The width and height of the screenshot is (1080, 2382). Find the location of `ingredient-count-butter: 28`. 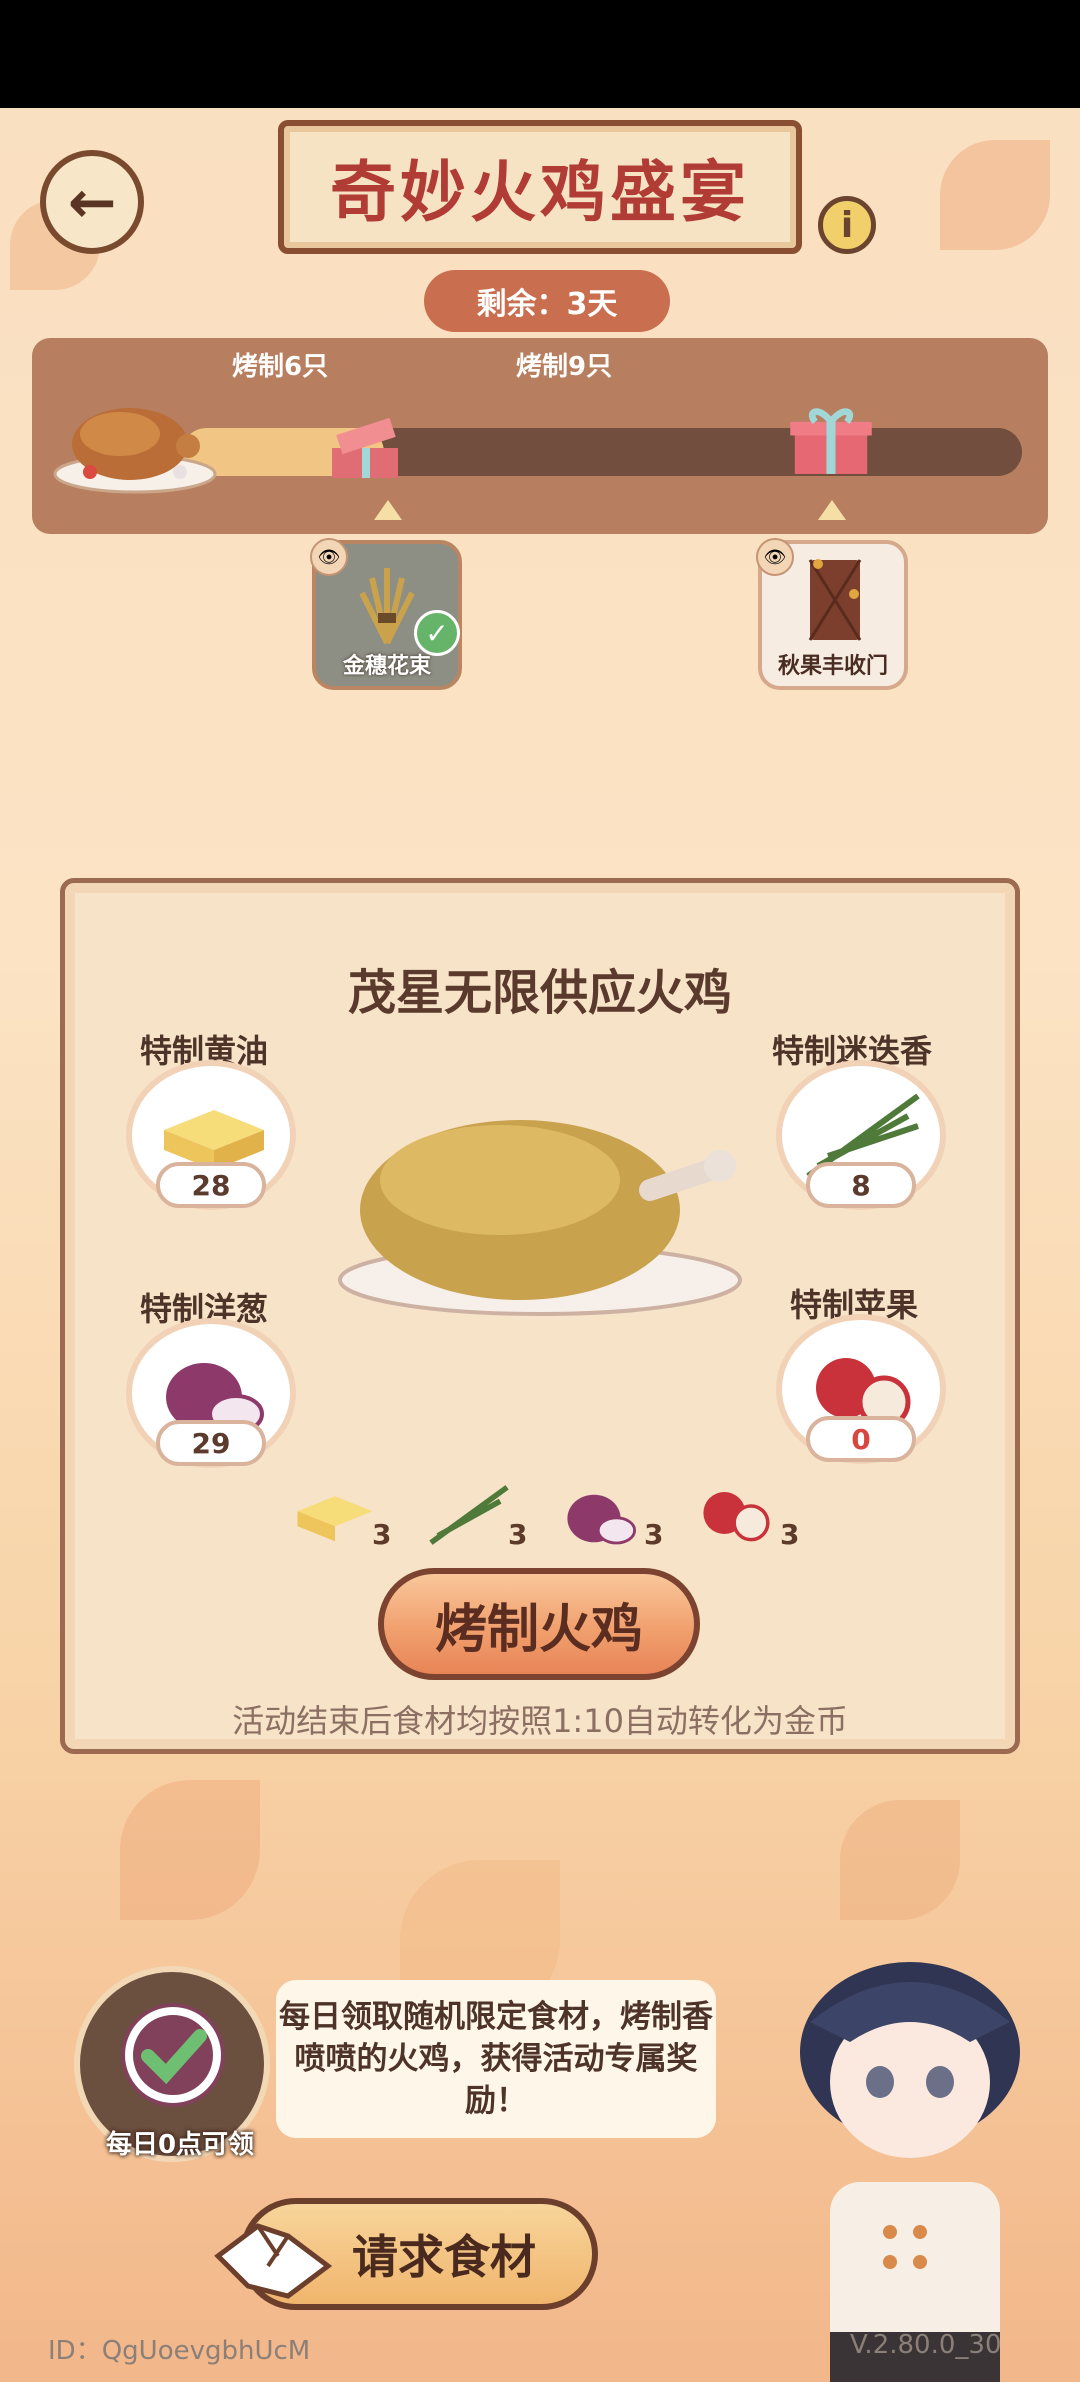

ingredient-count-butter: 28 is located at coordinates (211, 1185).